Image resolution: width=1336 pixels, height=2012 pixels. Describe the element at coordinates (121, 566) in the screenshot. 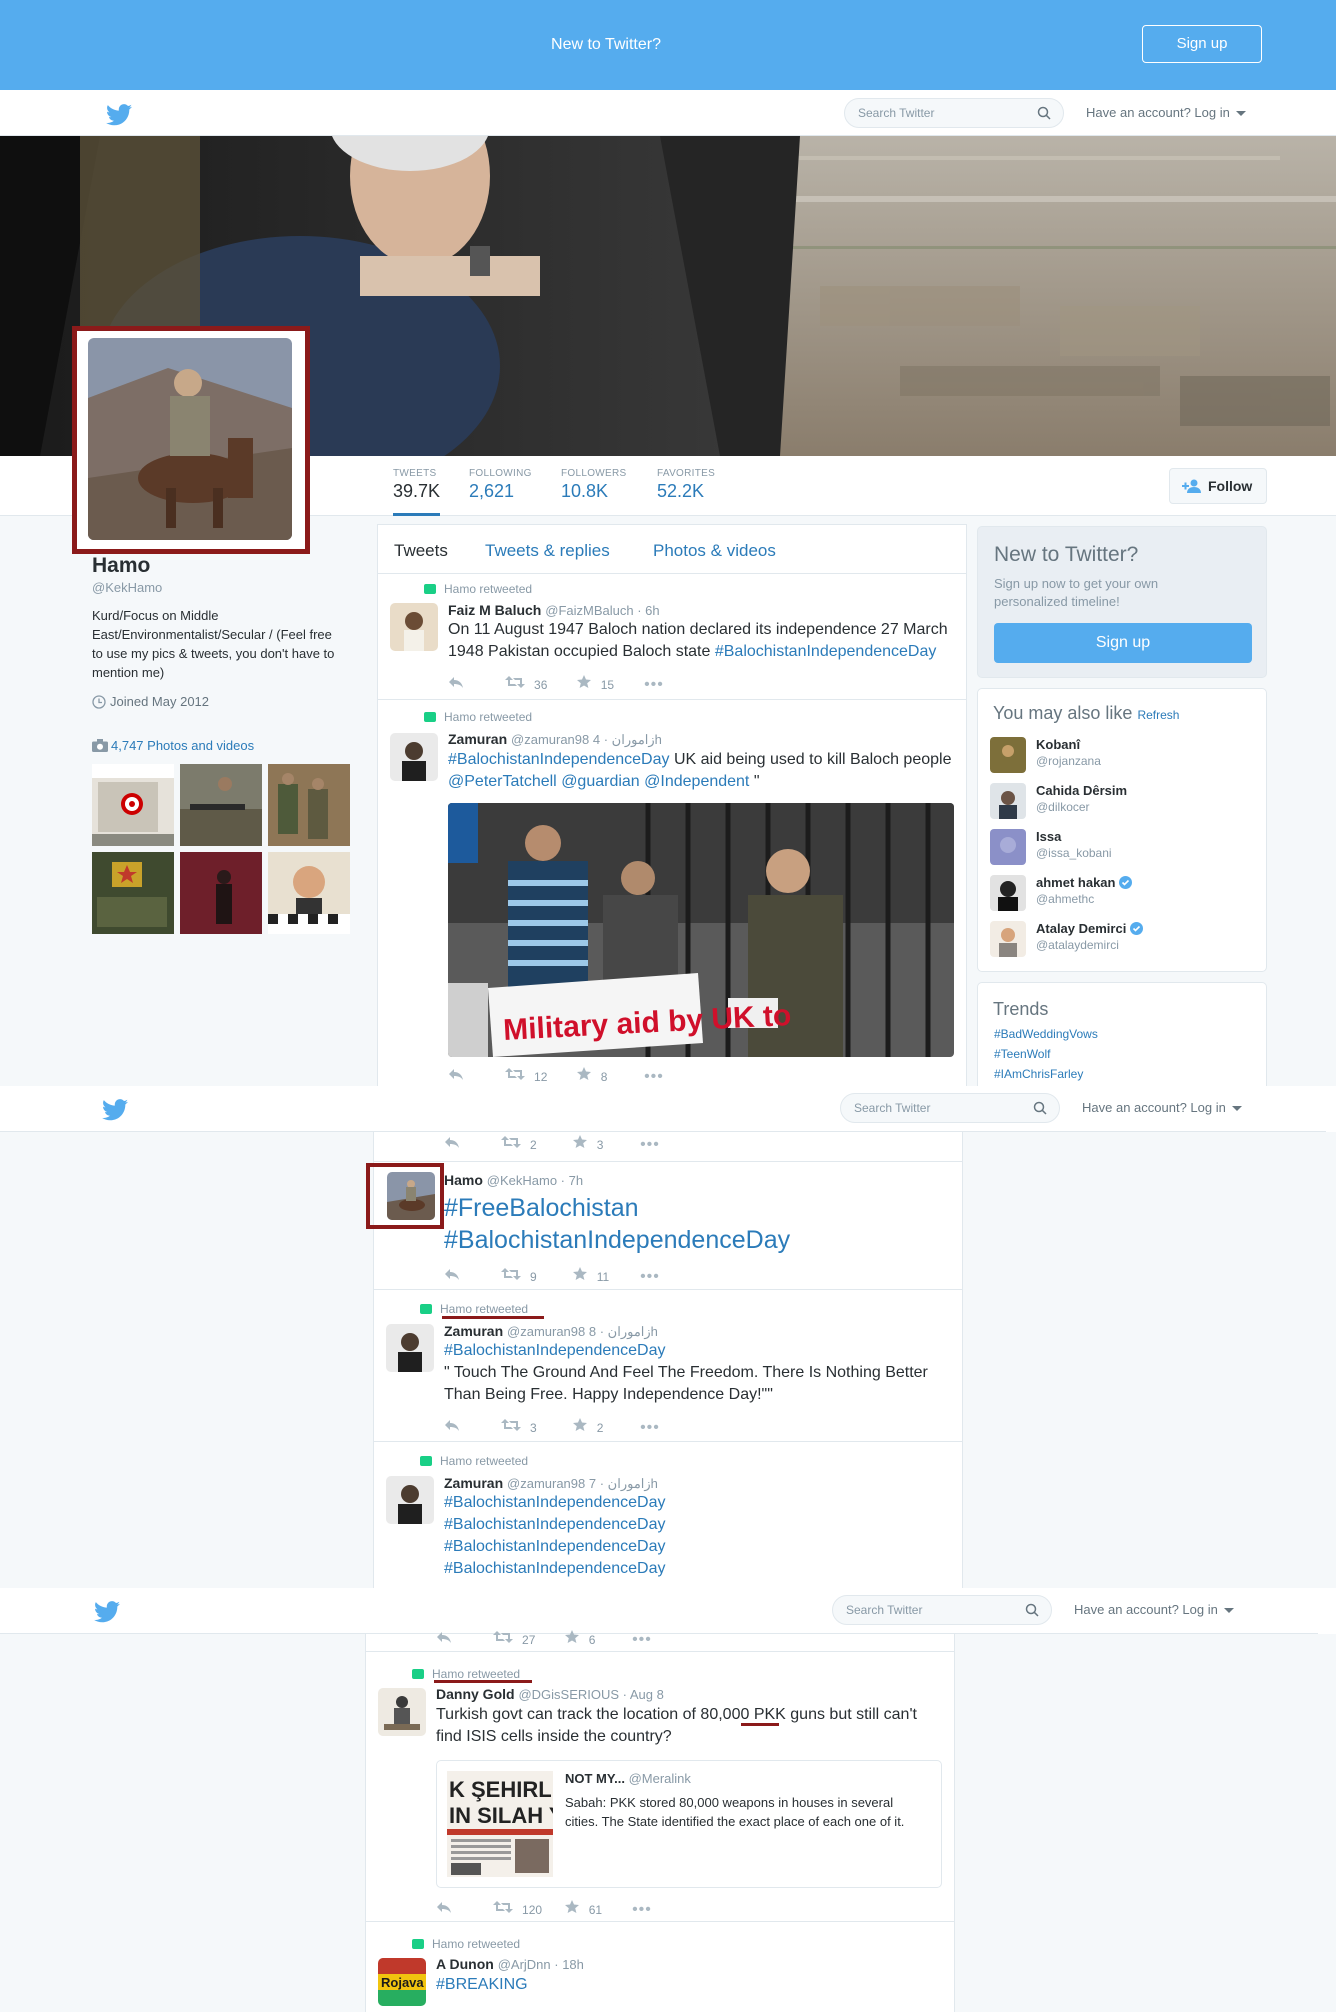

I see `profile-name: Hamo` at that location.